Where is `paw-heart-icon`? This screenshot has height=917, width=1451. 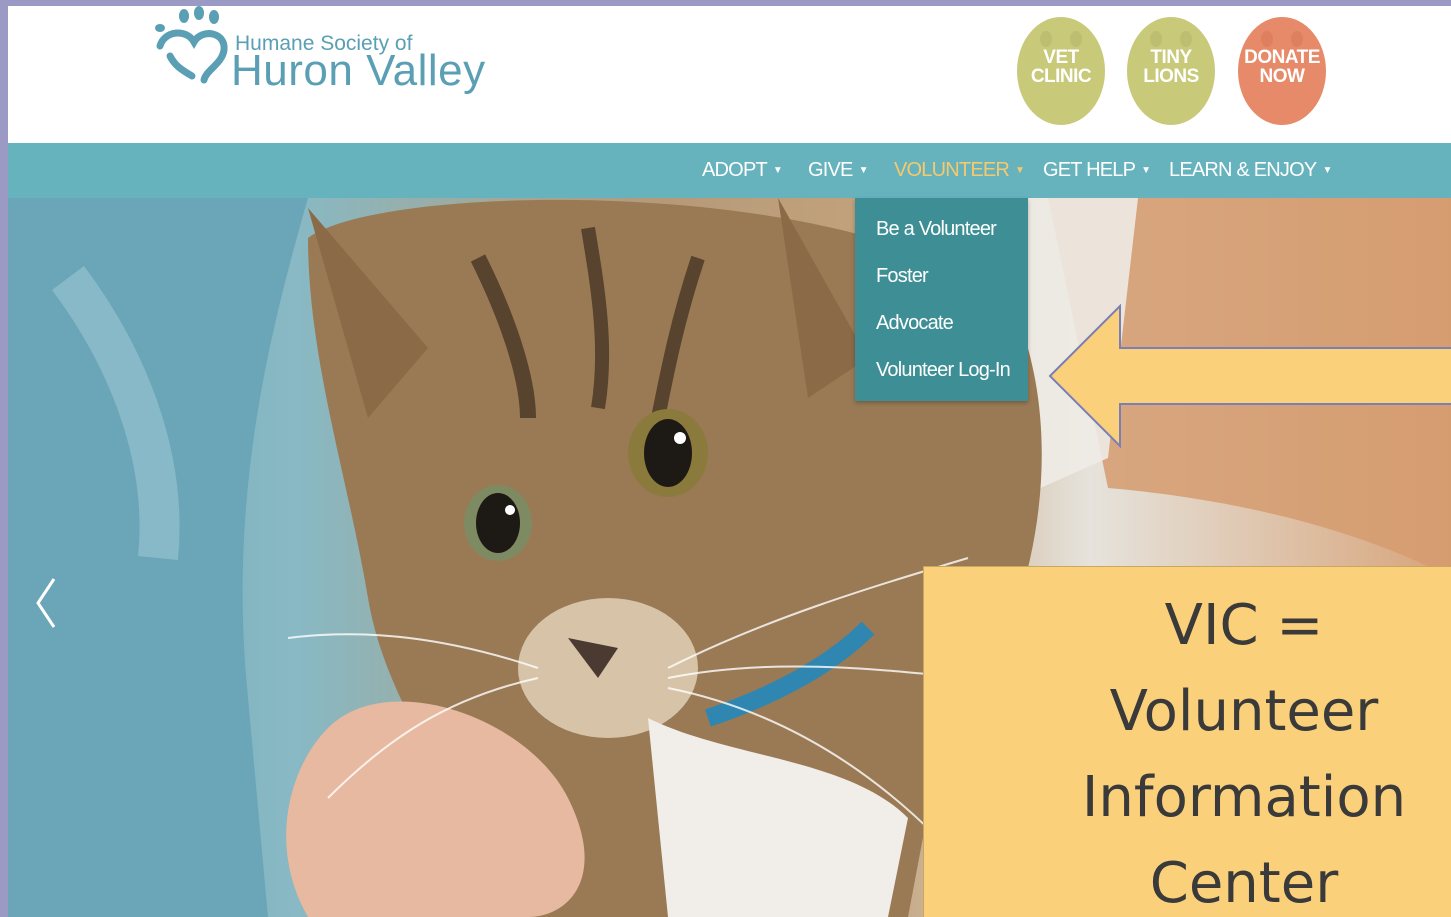
paw-heart-icon is located at coordinates (191, 45).